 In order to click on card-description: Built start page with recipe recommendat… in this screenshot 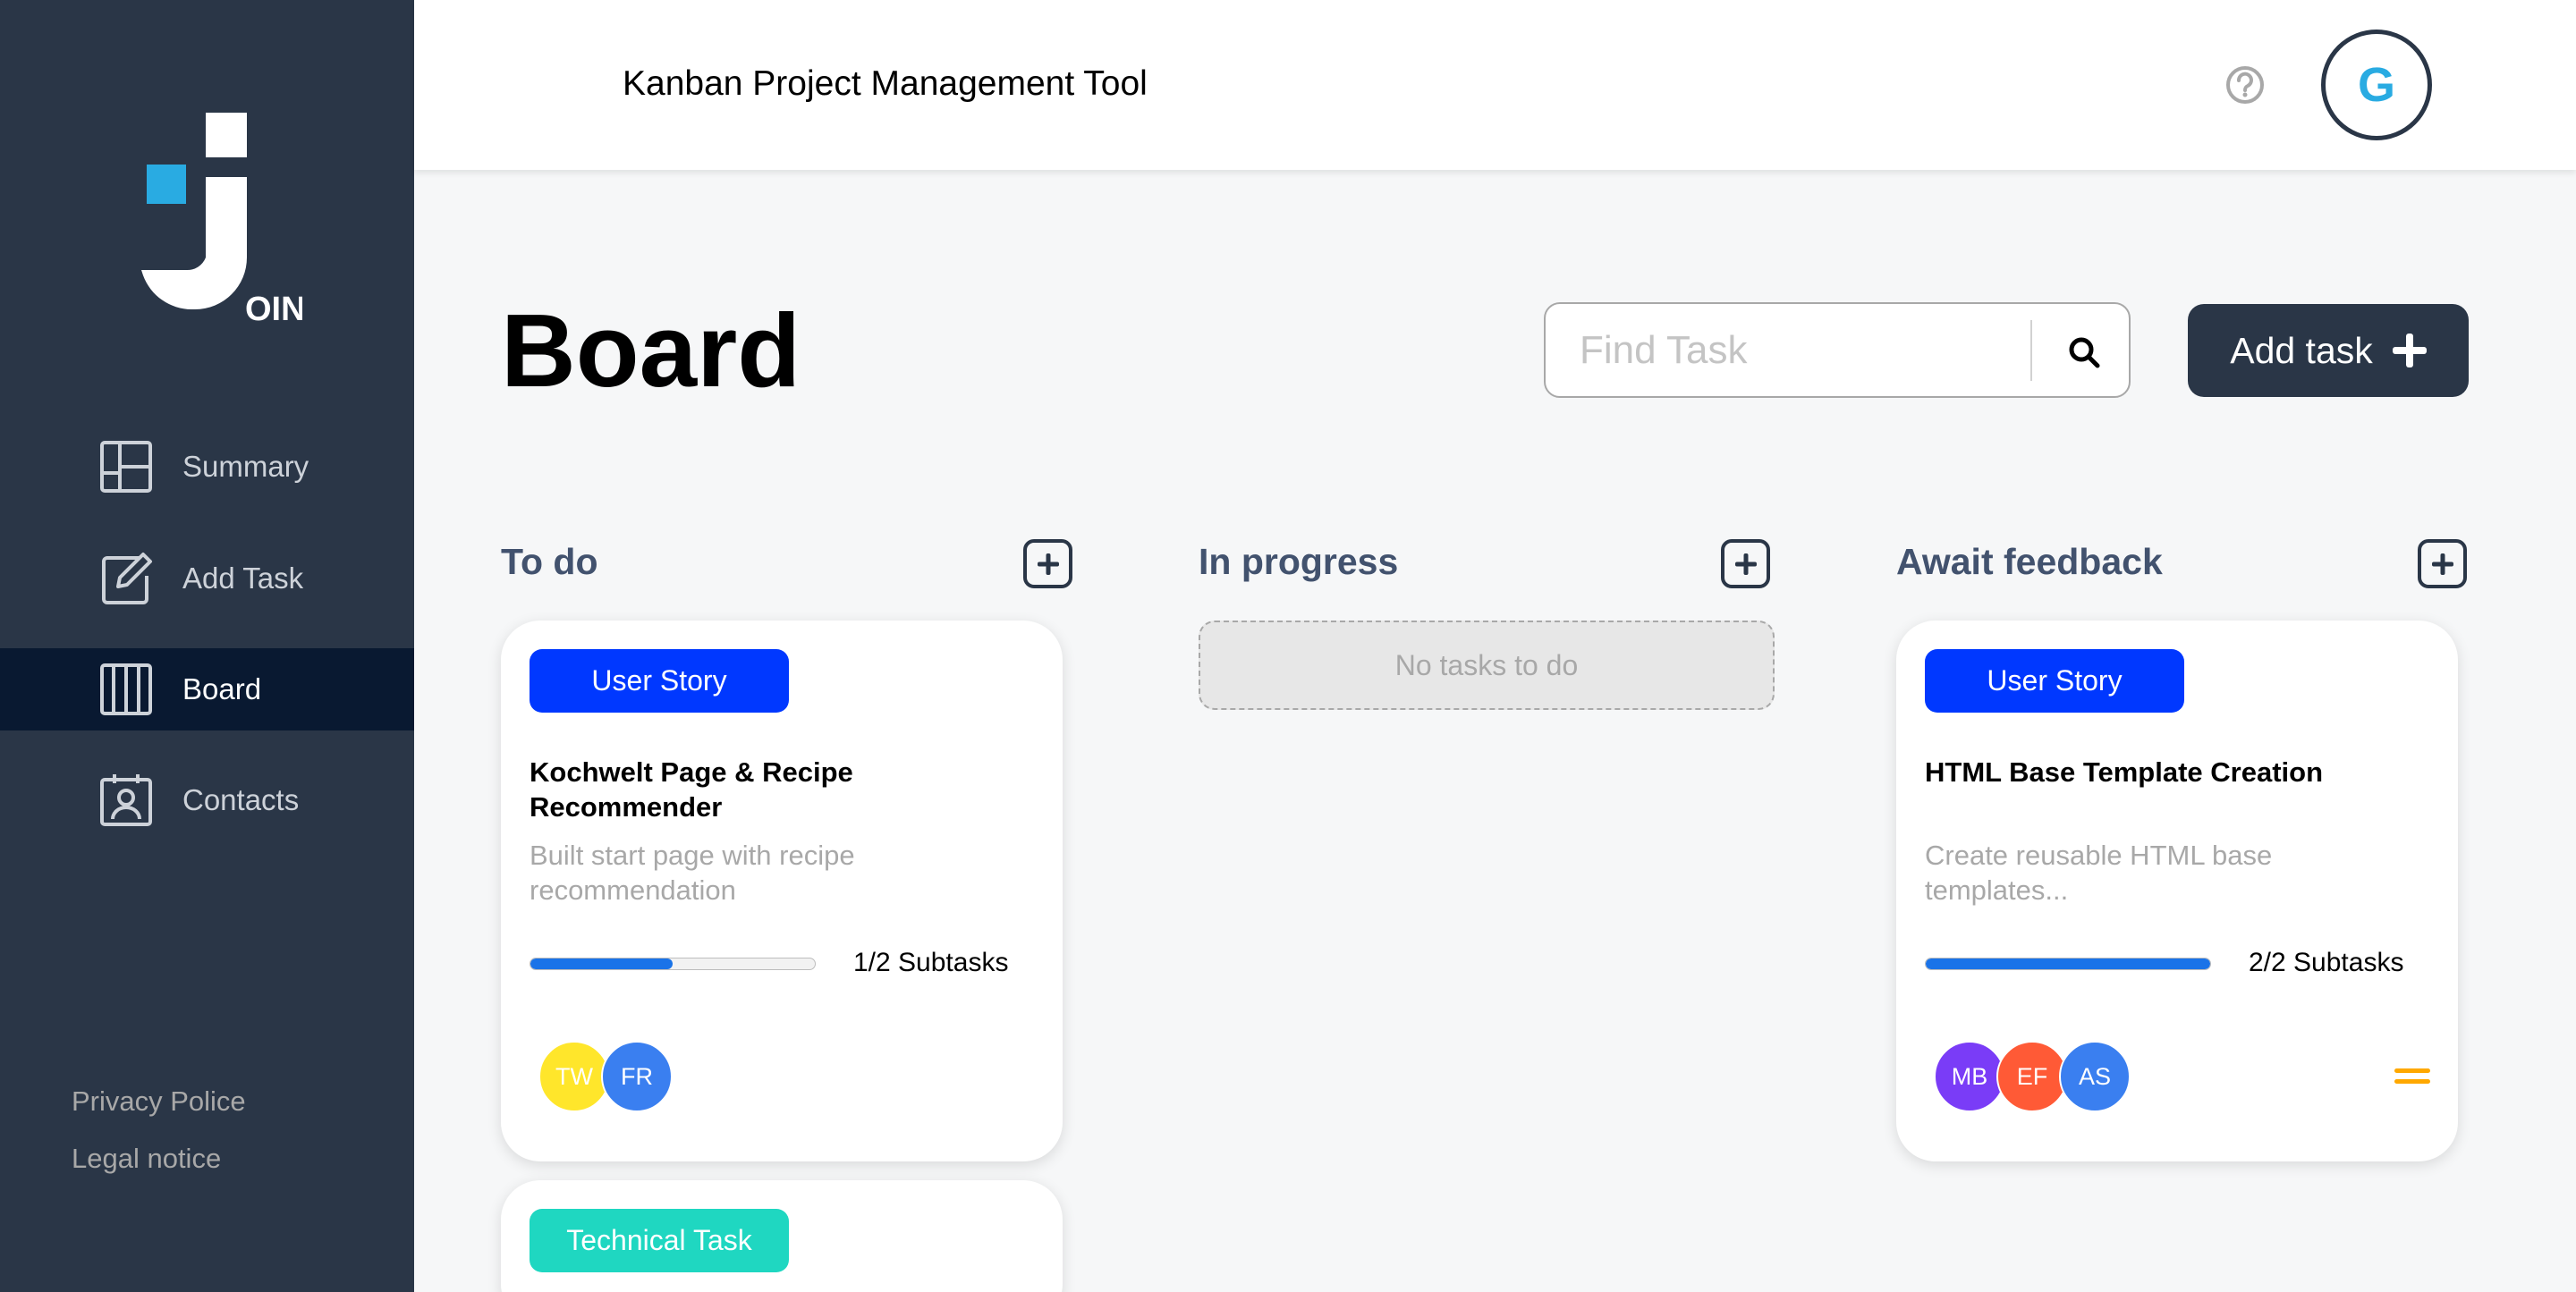, I will do `click(692, 873)`.